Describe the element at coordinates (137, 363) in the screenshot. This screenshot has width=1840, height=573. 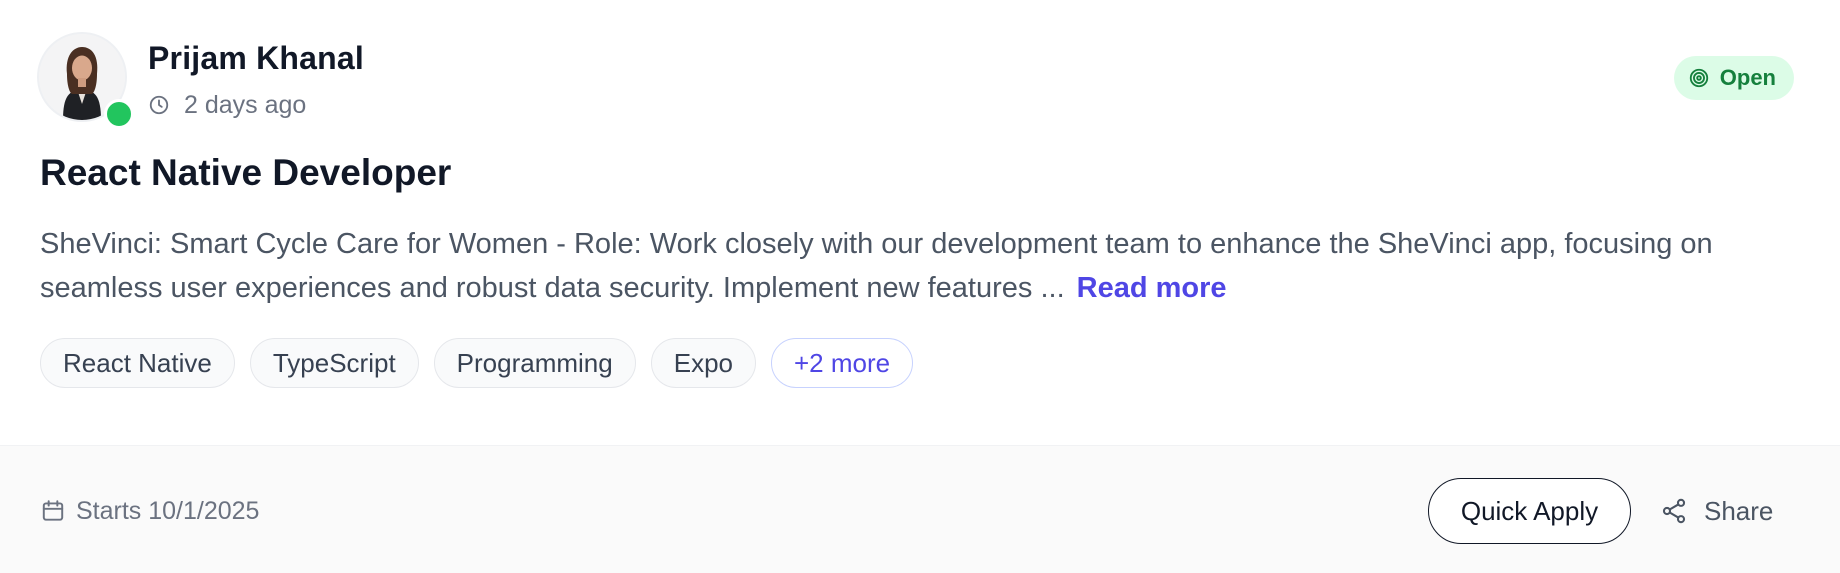
I see `tag-react-native: React Native` at that location.